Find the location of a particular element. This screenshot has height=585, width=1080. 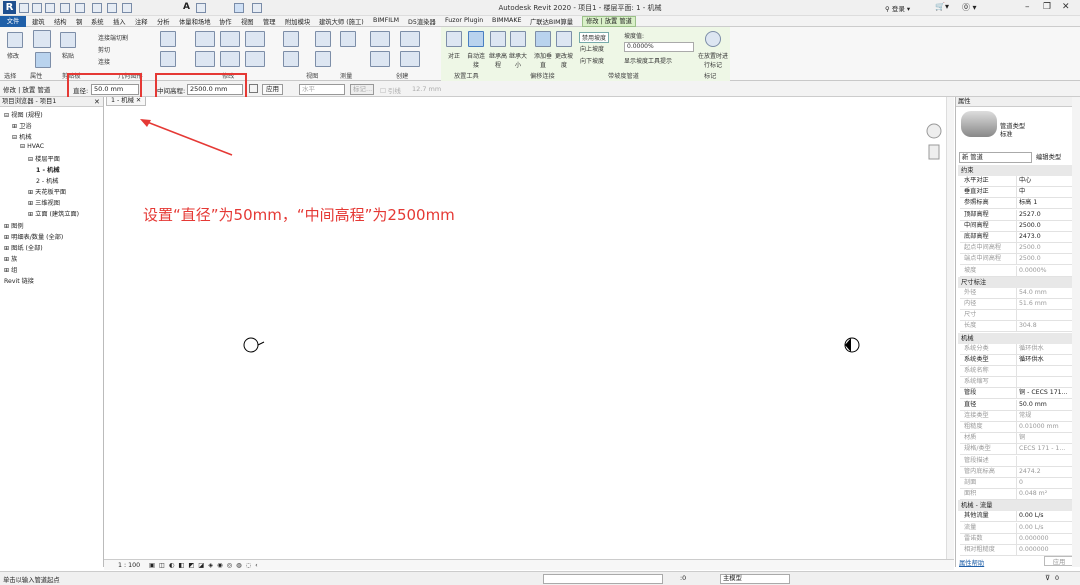

tab-15: D5渲染器 is located at coordinates (422, 21).